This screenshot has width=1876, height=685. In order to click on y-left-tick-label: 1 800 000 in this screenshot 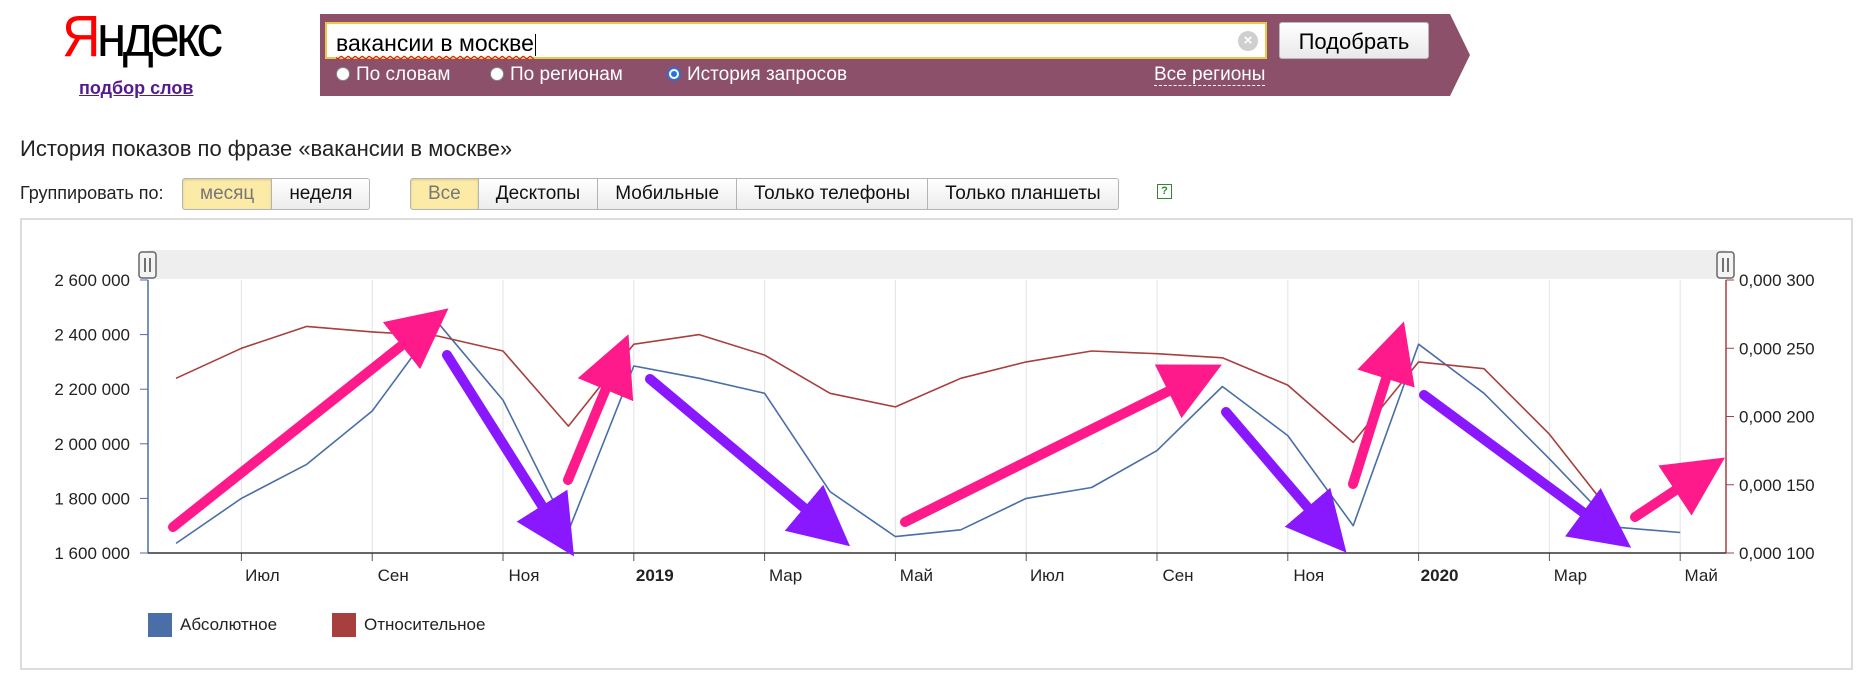, I will do `click(92, 498)`.